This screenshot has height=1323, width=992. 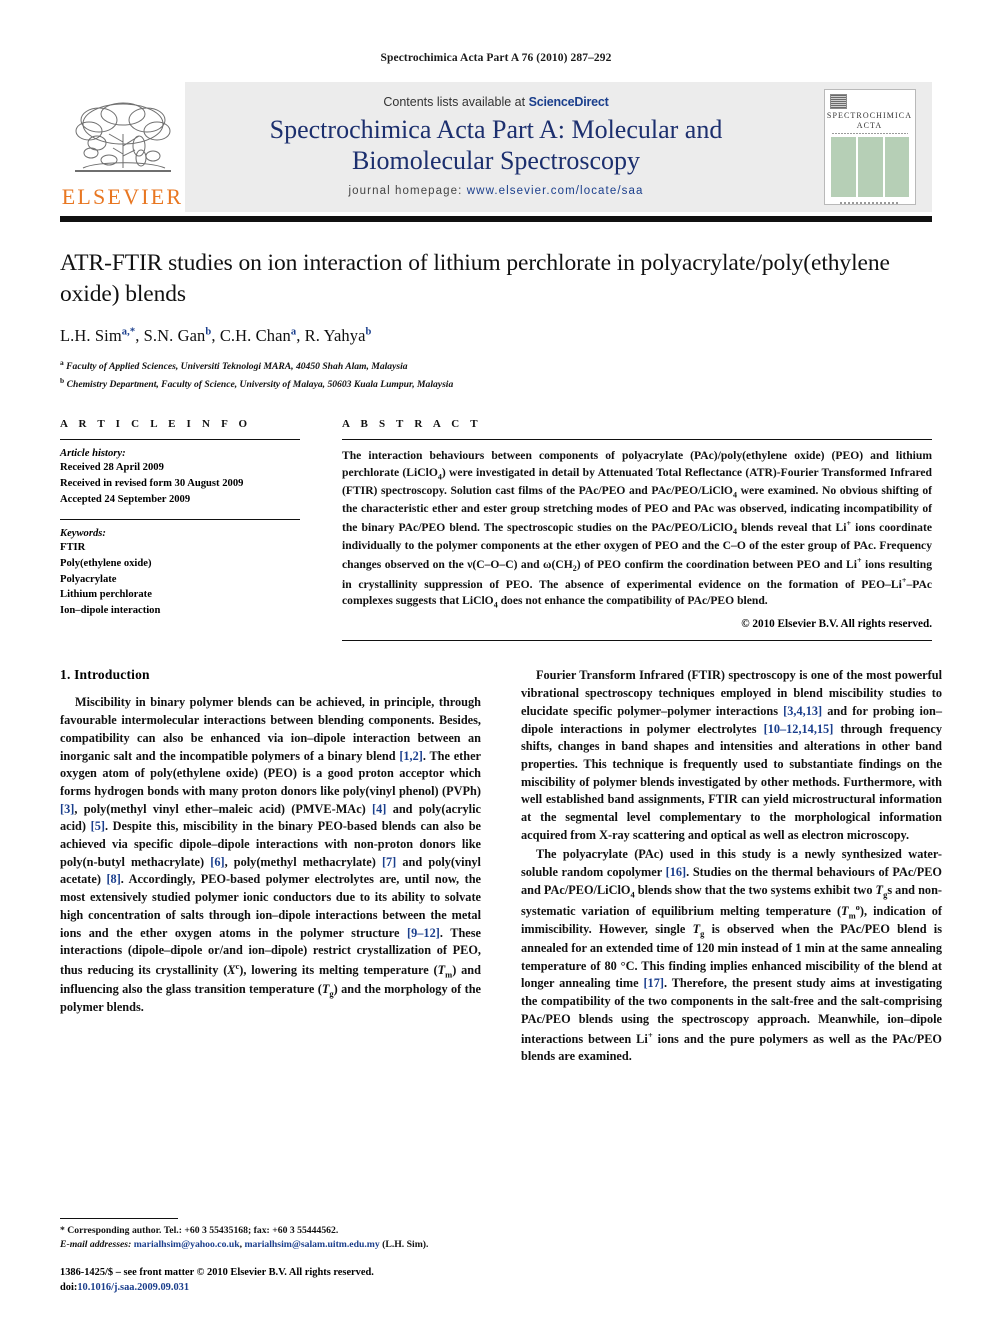 What do you see at coordinates (496, 160) in the screenshot?
I see `journal-title-line2: Biomolecular Spectroscopy` at bounding box center [496, 160].